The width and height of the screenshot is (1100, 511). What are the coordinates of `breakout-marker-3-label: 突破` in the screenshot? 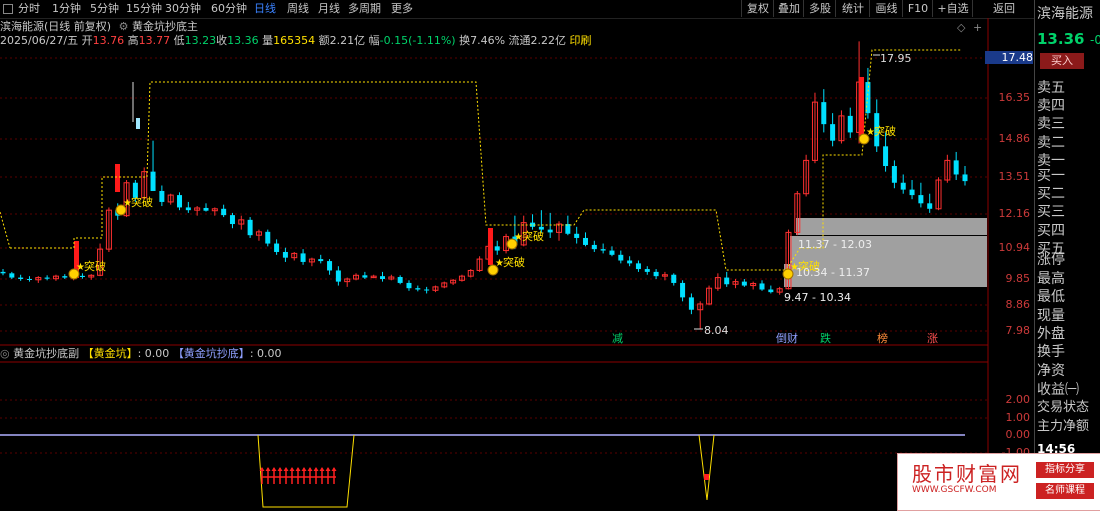 It's located at (533, 236).